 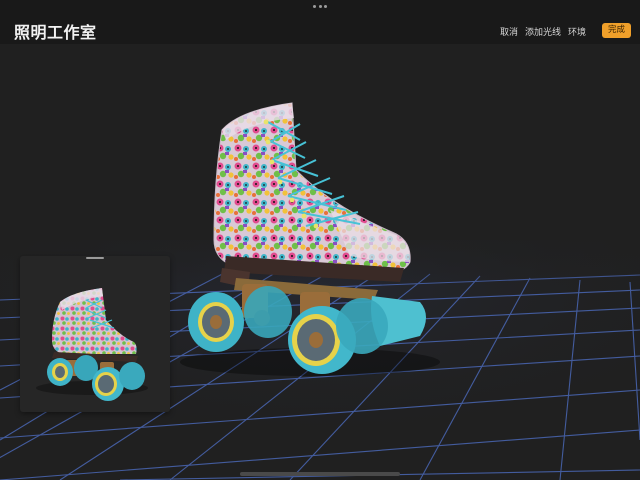 I want to click on more-icon, so click(x=320, y=6).